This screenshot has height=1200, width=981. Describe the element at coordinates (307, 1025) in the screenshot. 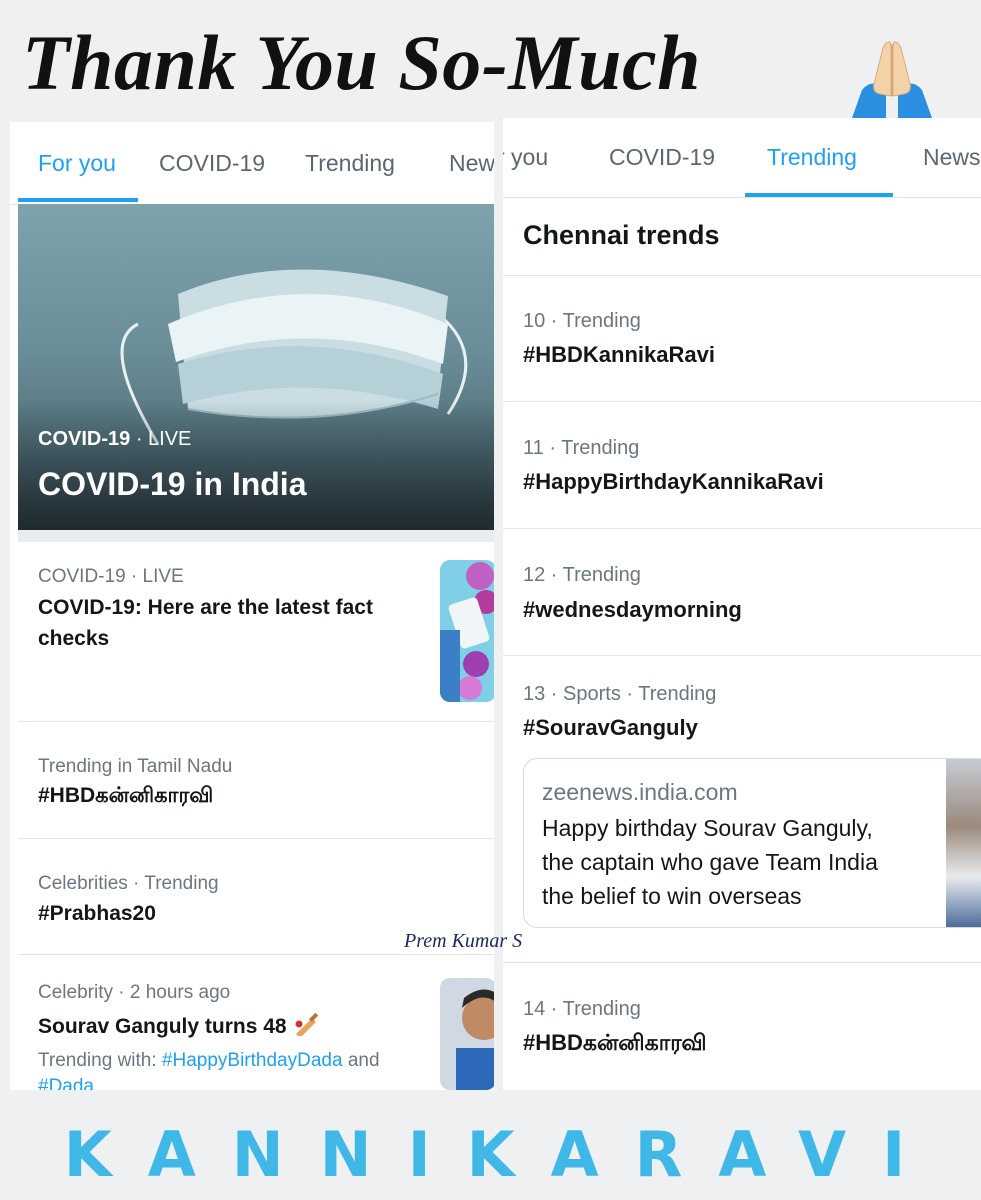

I see `cricket-bat-icon` at that location.